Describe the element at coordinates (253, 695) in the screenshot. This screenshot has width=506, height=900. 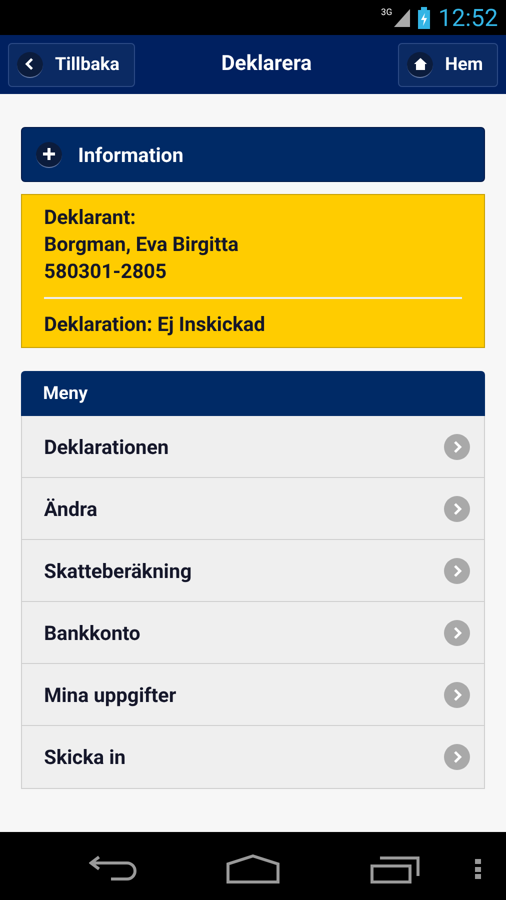
I see `menu-item: Mina uppgifter` at that location.